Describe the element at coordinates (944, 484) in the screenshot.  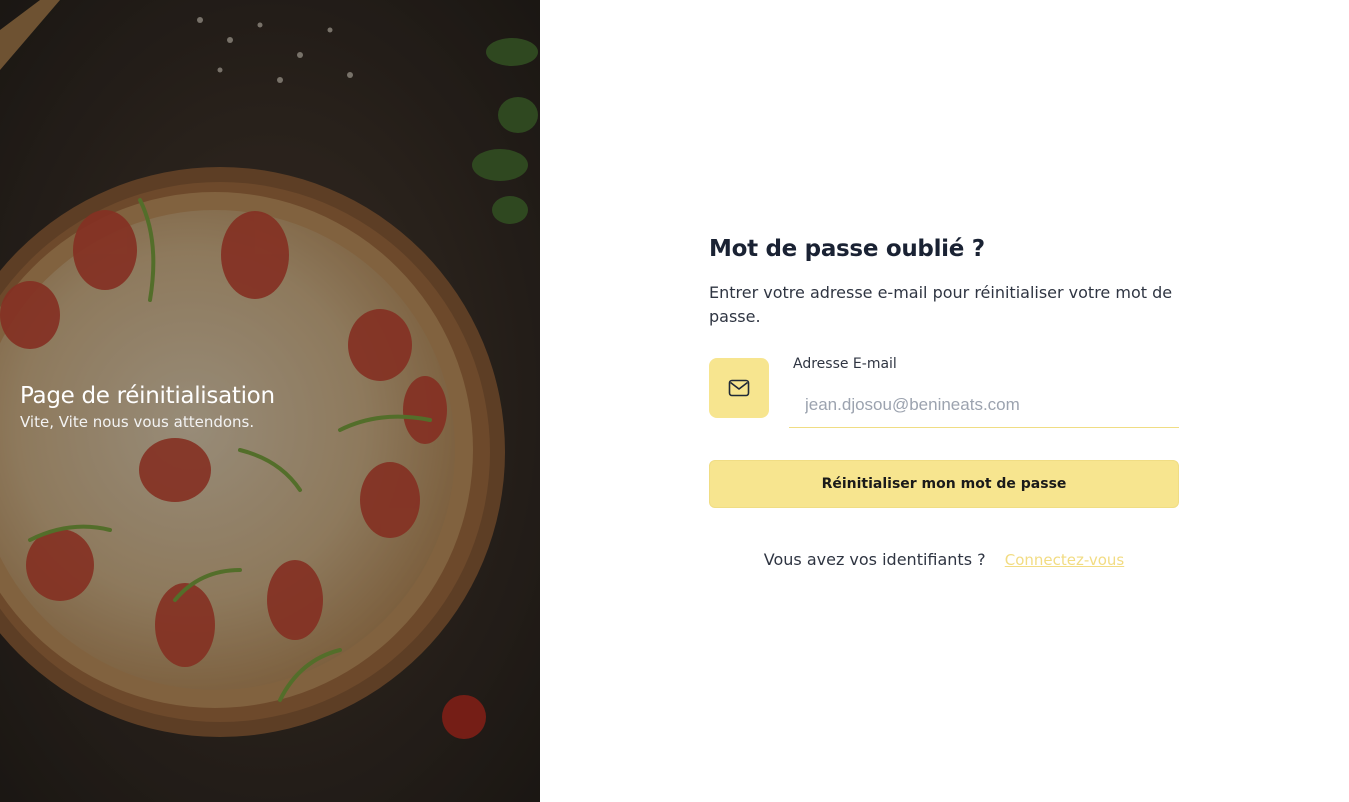
I see `reset-password-button: Réinitialiser mon mot de passe` at that location.